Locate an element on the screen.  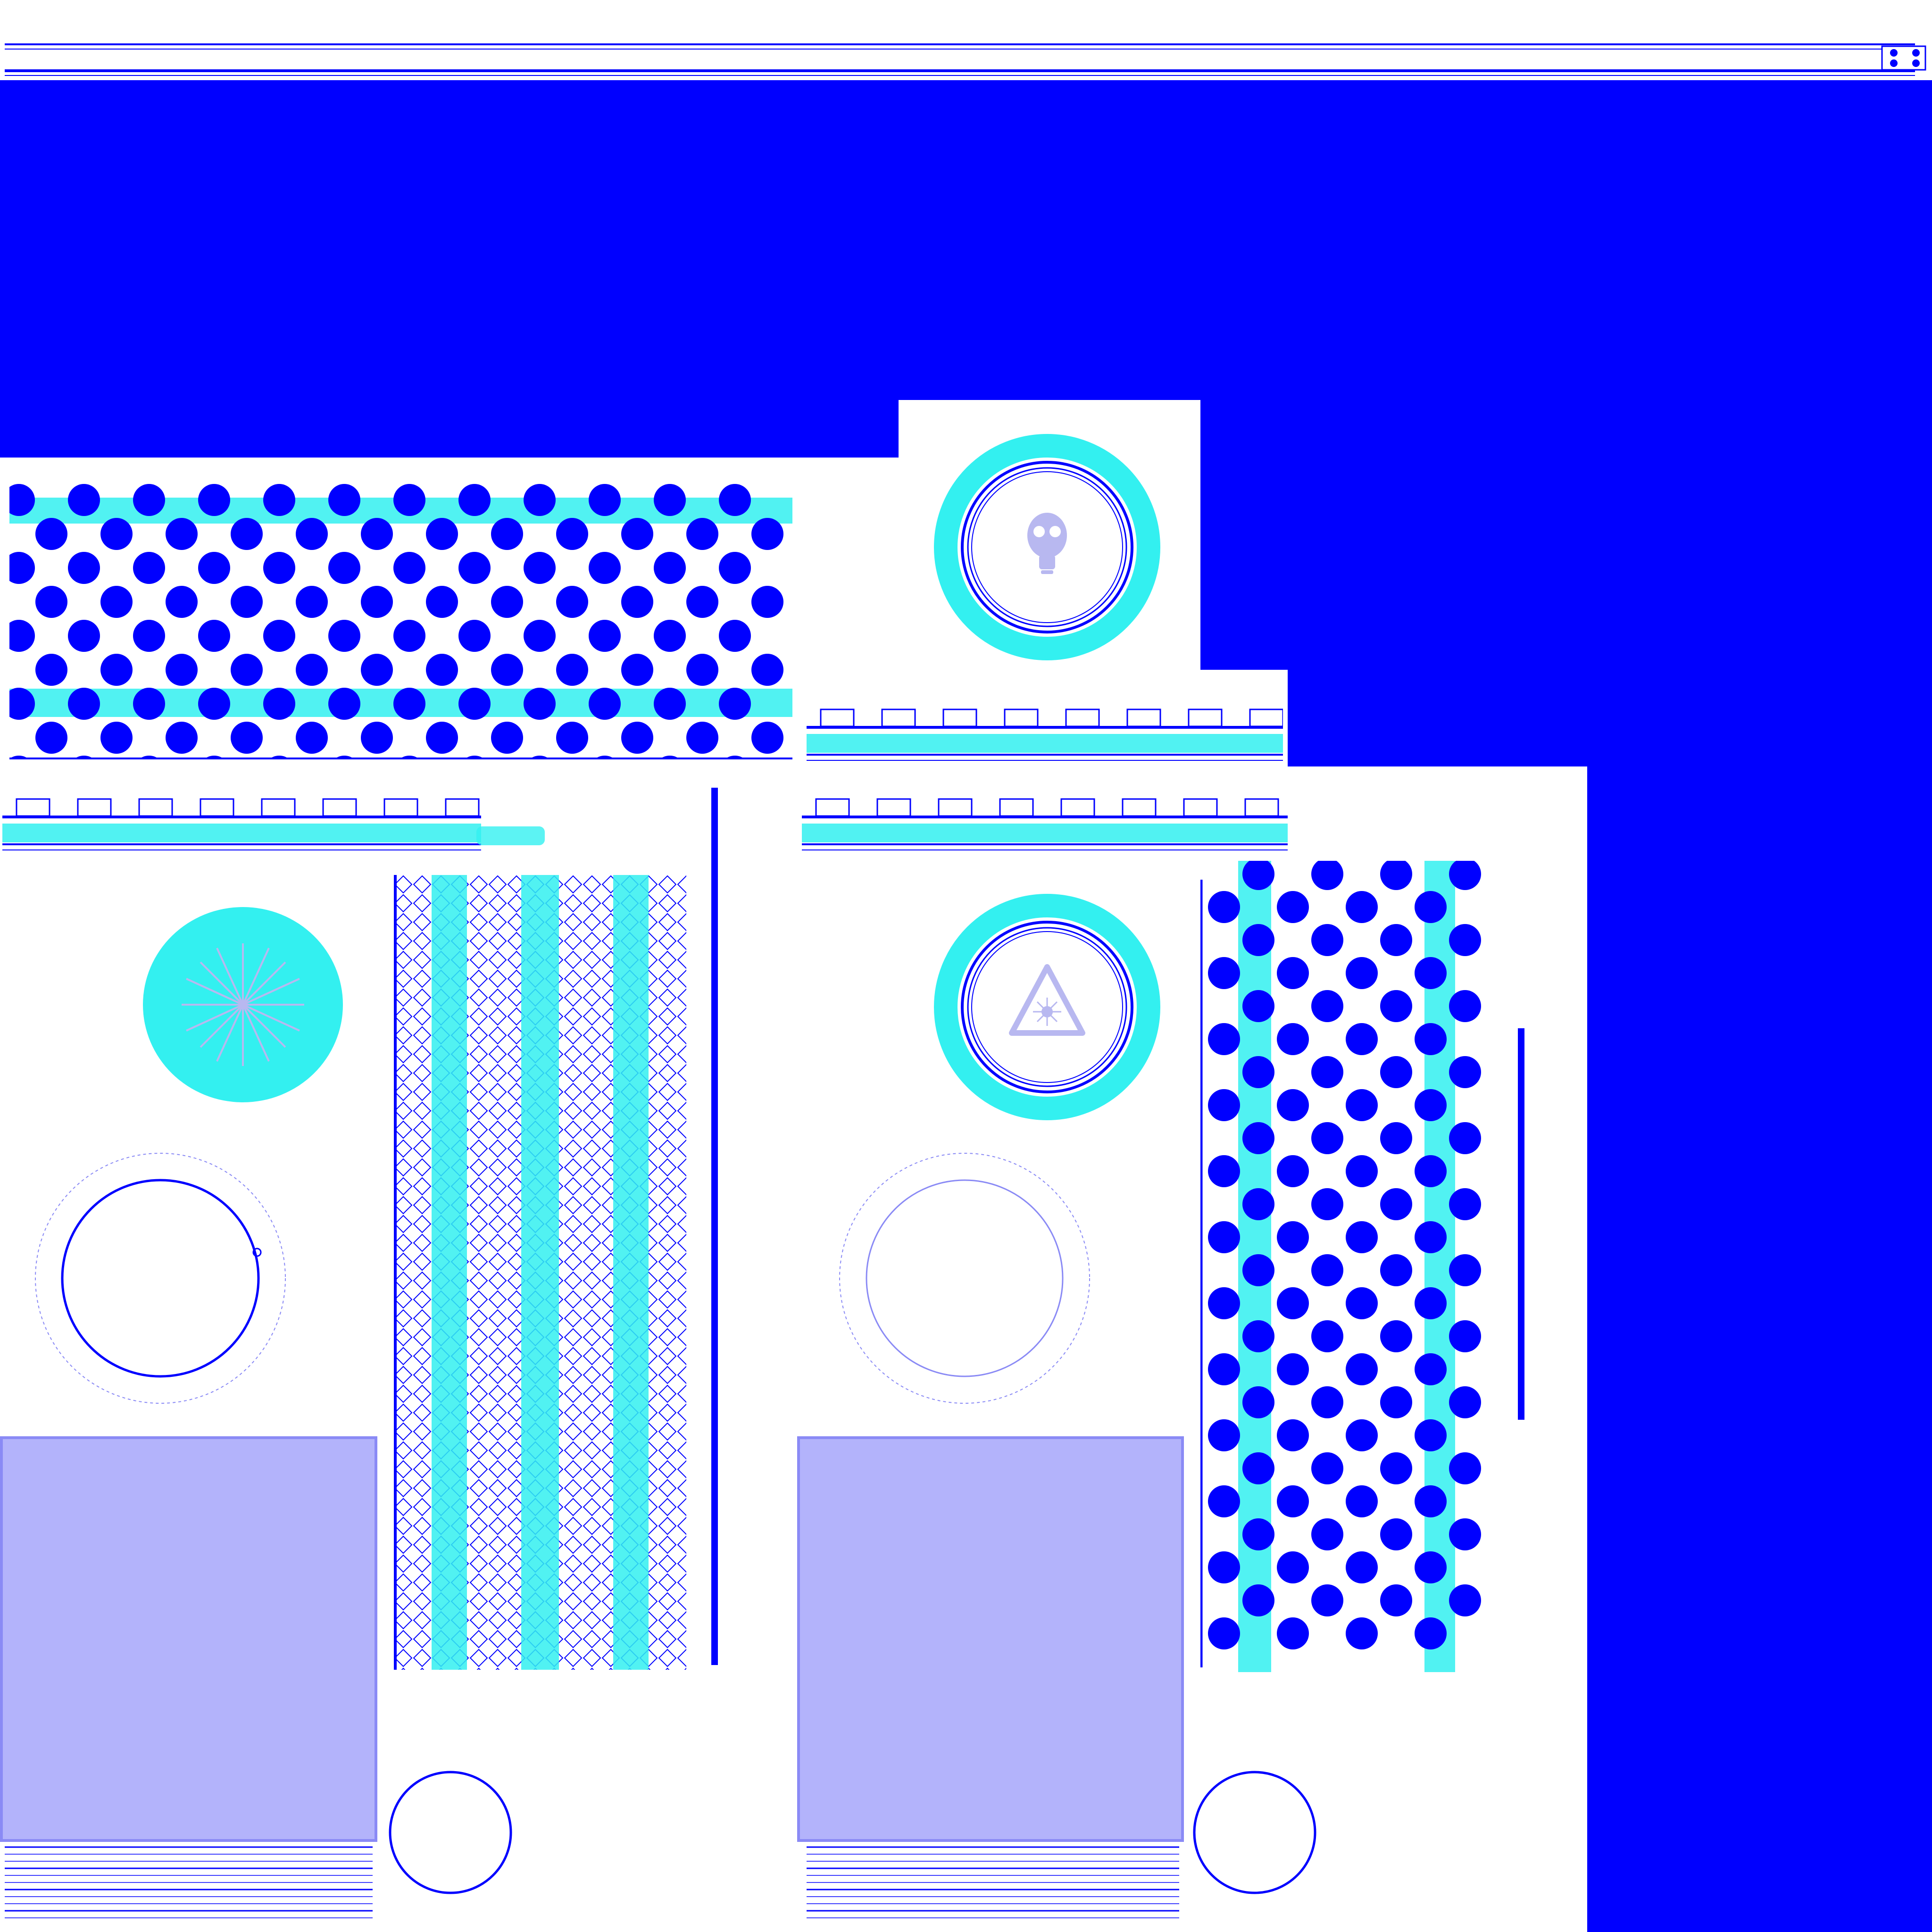
right-small-ring is located at coordinates (1255, 1833).